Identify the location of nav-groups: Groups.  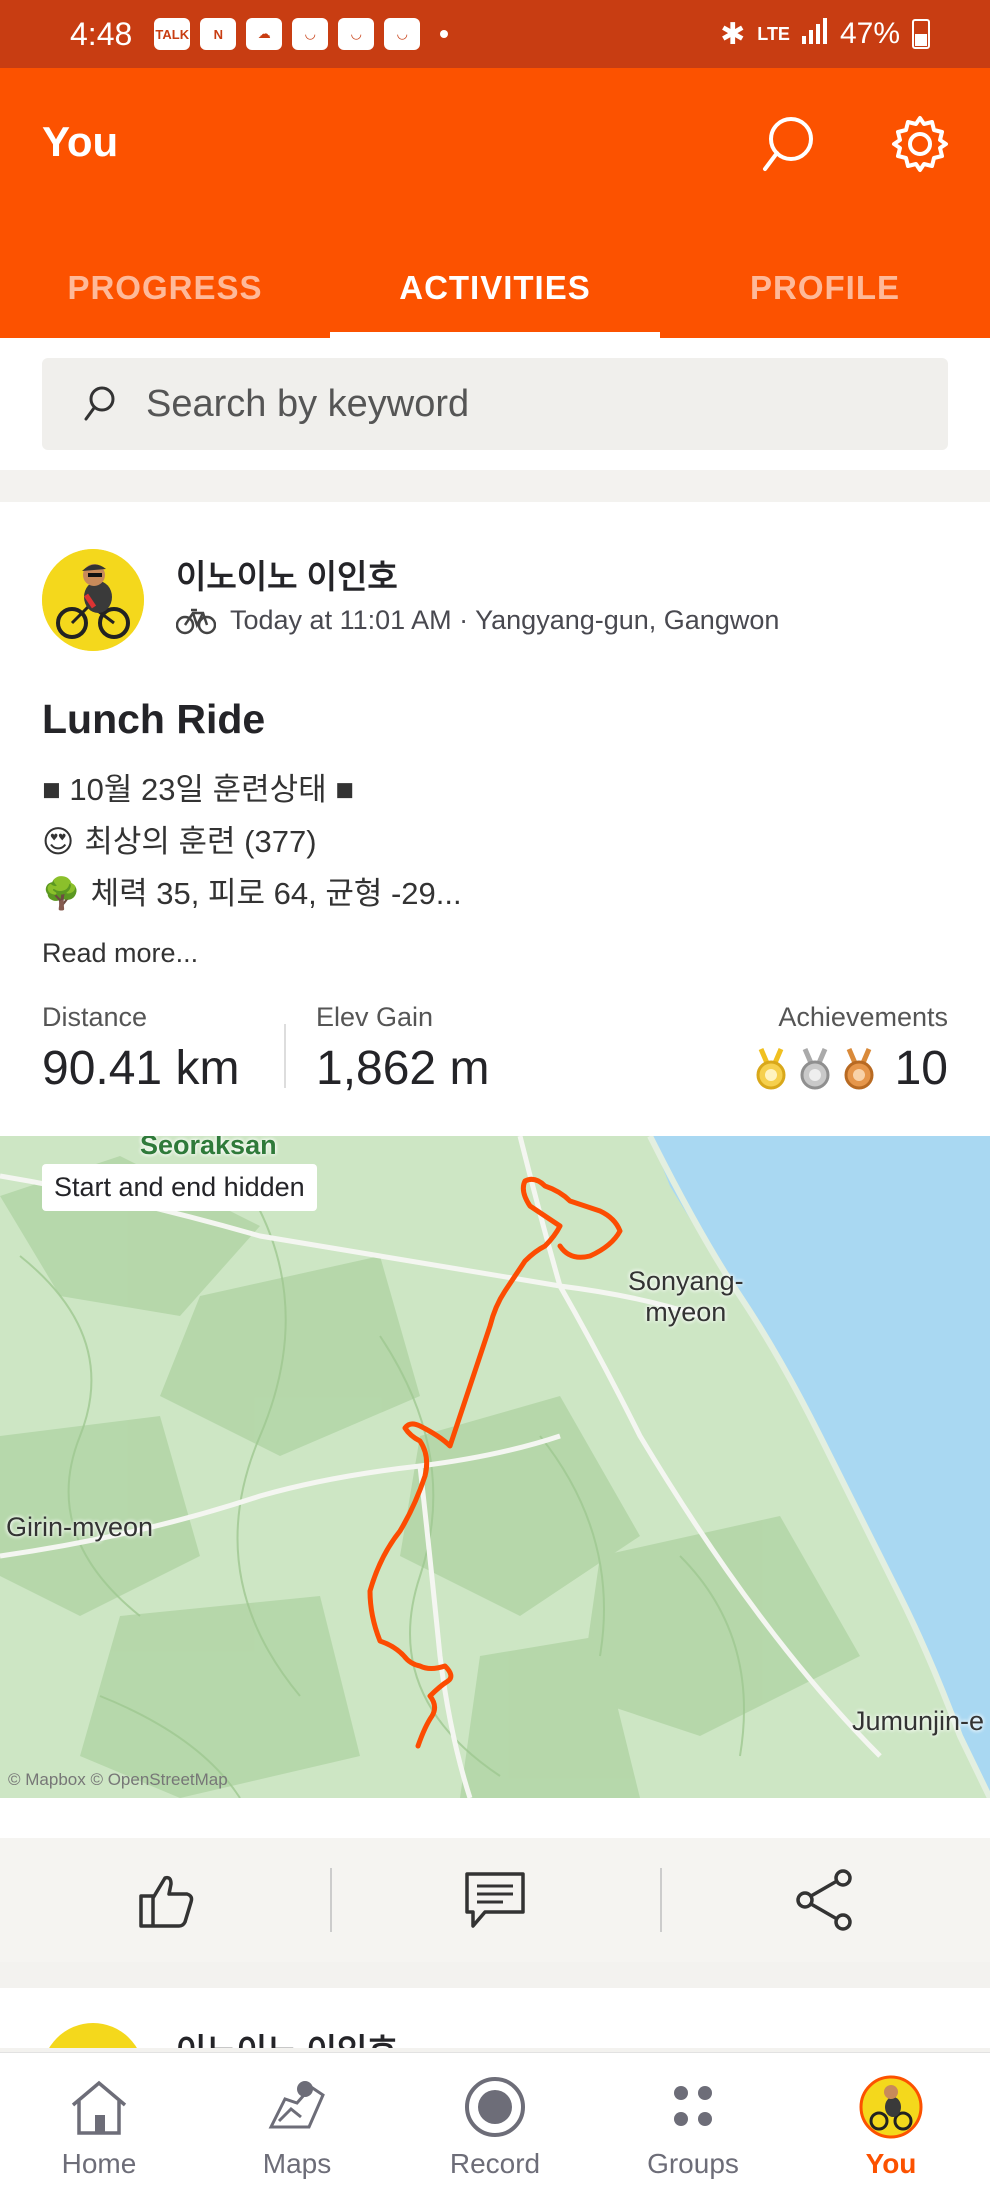
(693, 2126).